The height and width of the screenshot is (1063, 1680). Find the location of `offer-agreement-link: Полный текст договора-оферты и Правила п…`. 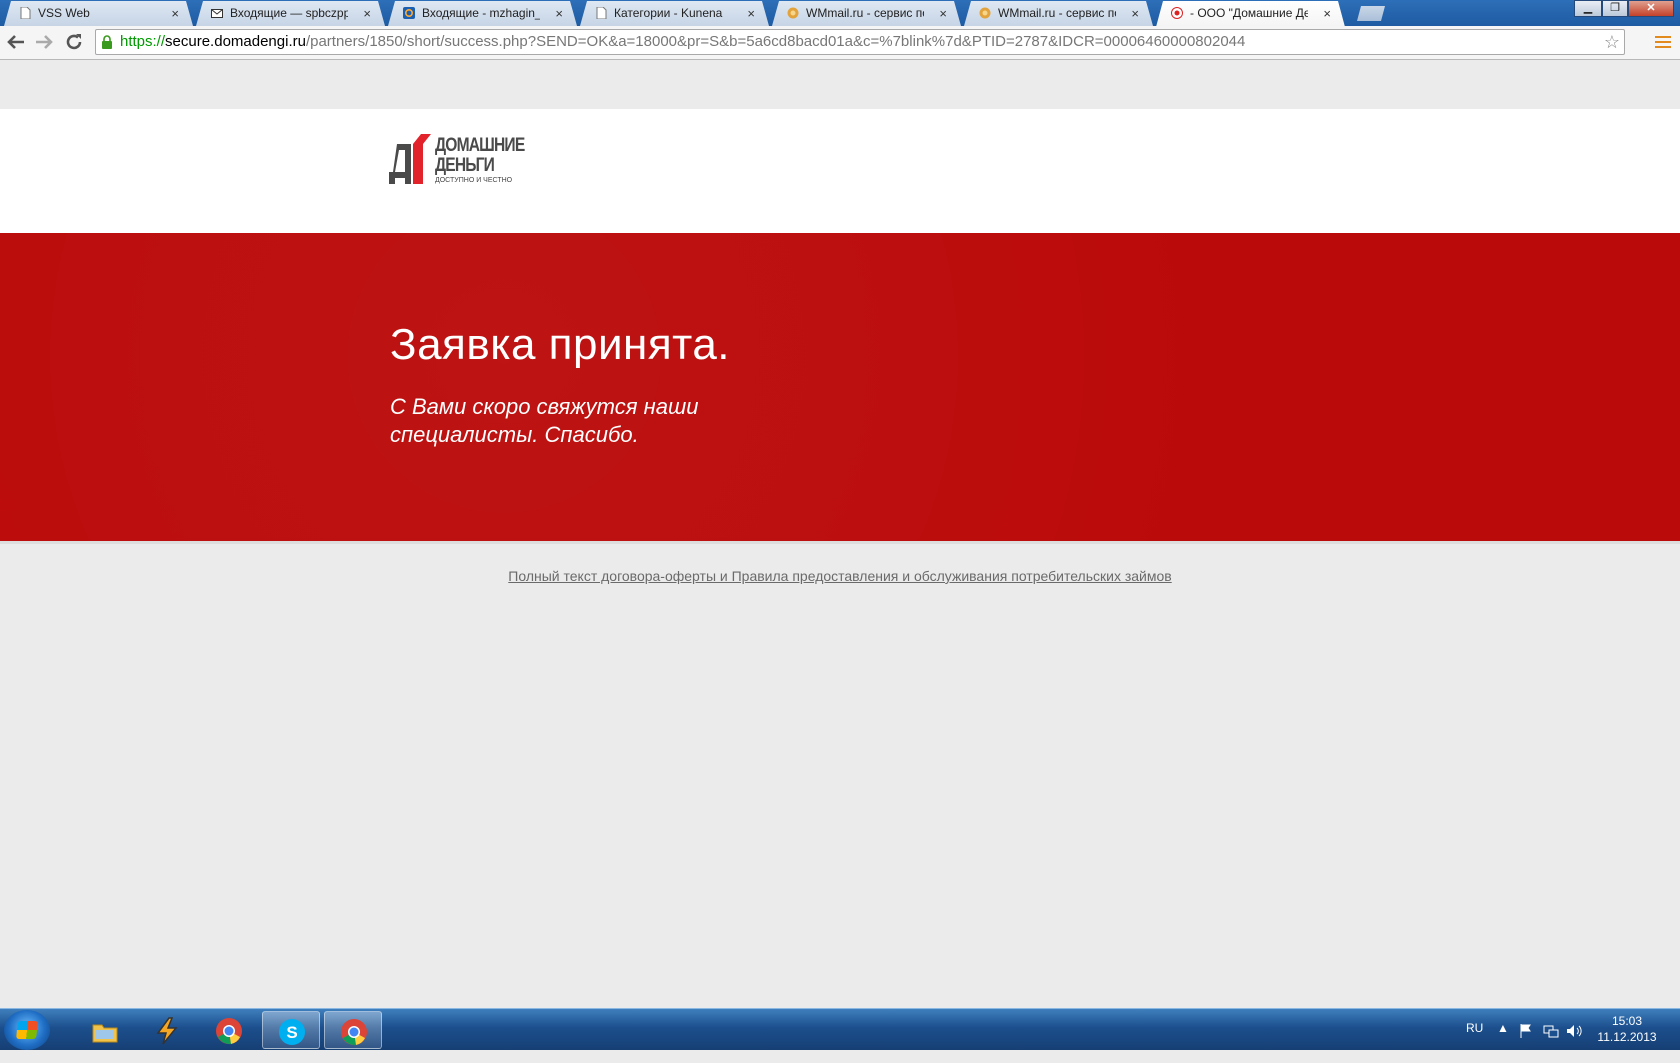

offer-agreement-link: Полный текст договора-оферты и Правила п… is located at coordinates (840, 576).